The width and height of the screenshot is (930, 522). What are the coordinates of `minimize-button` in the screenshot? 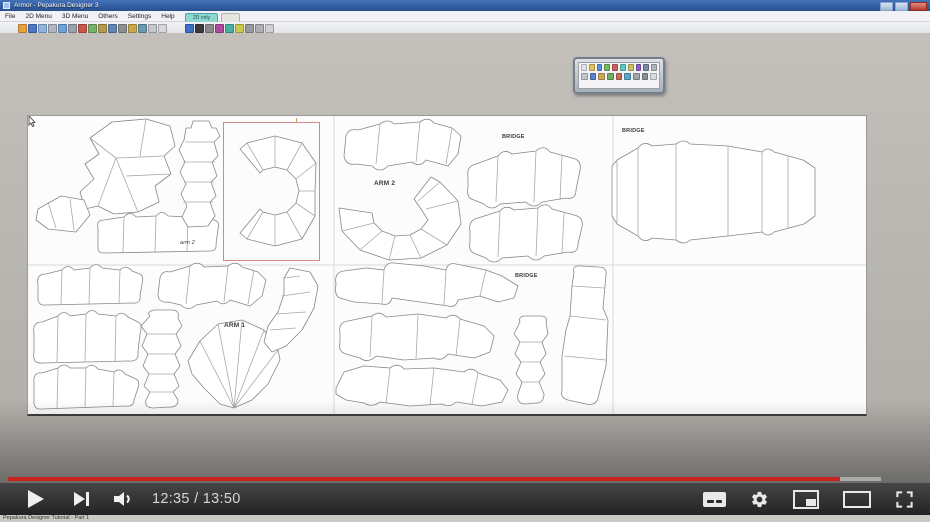 It's located at (886, 6).